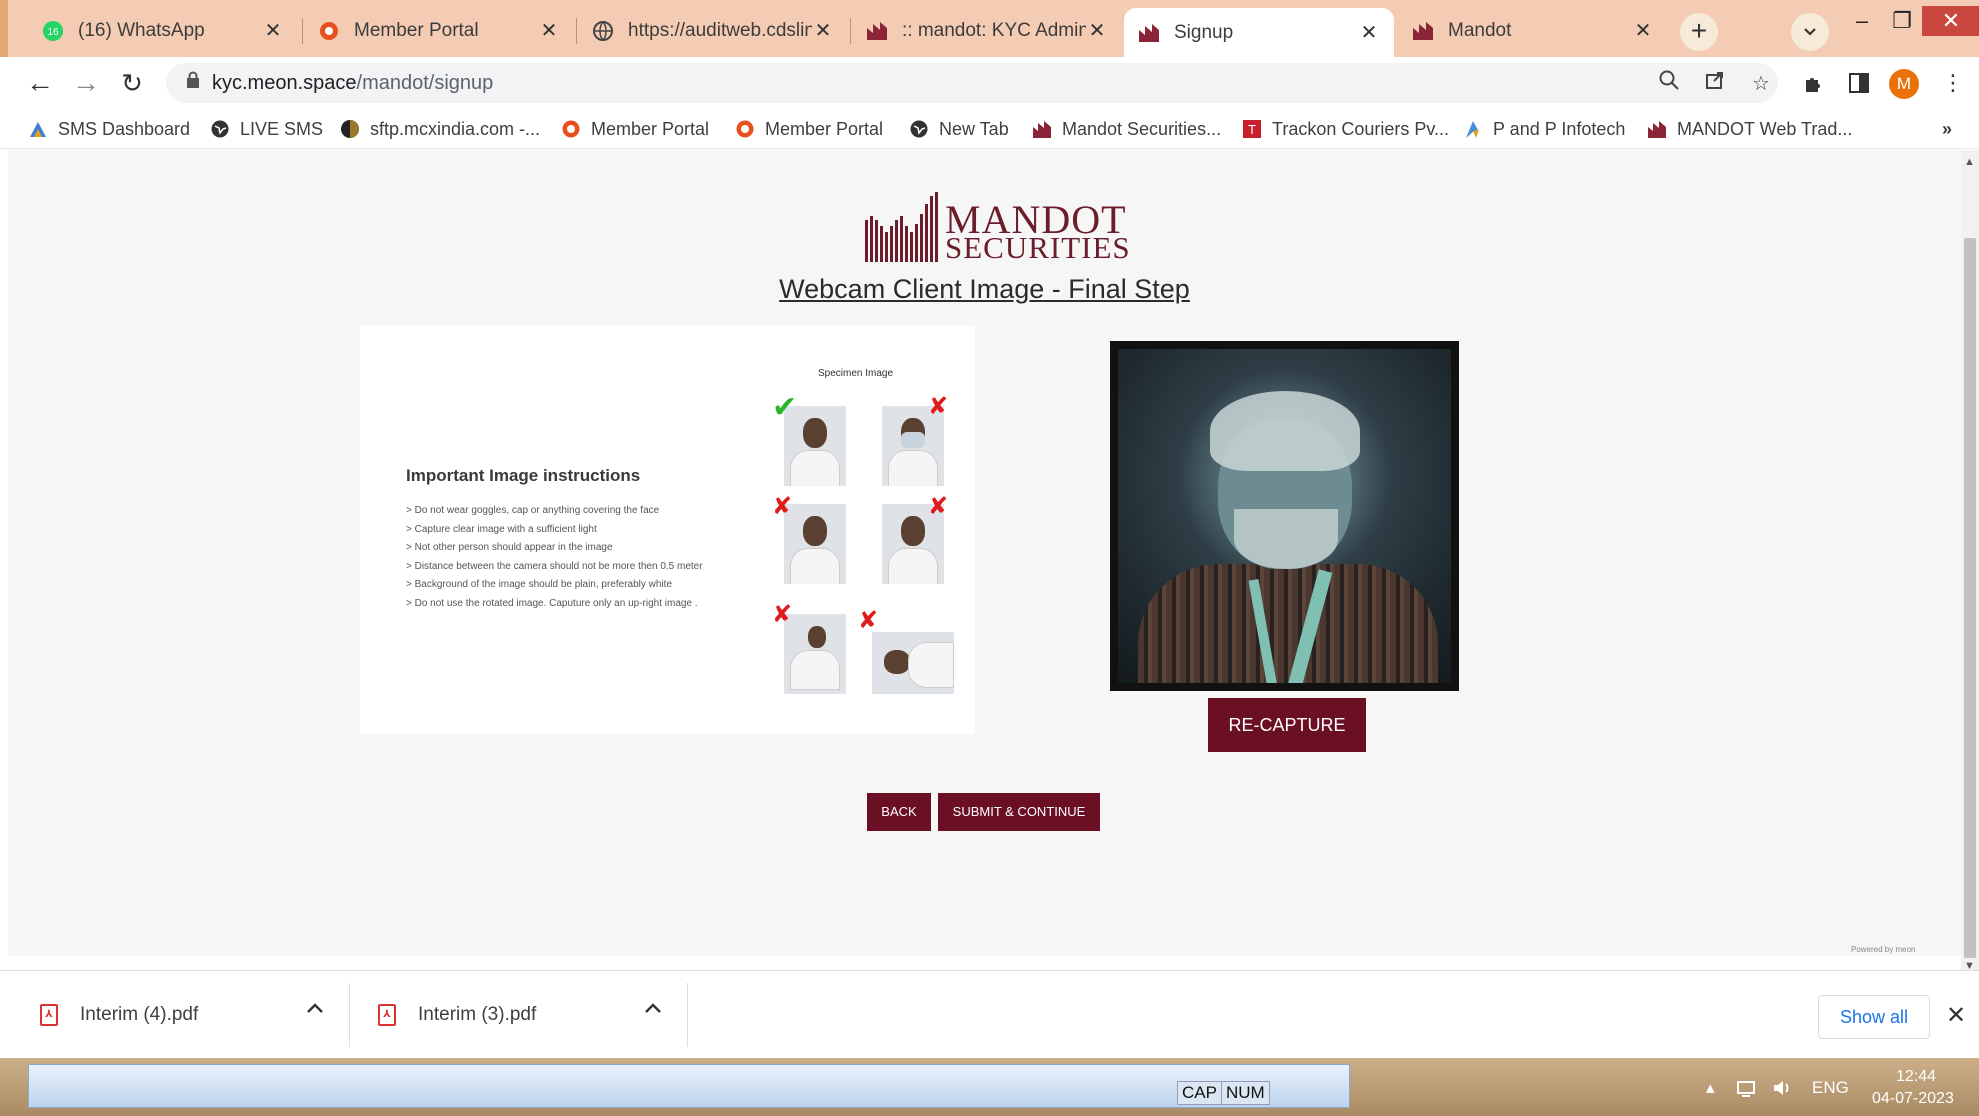 Image resolution: width=1979 pixels, height=1116 pixels. I want to click on menu-kebab-icon: ⋮, so click(1953, 83).